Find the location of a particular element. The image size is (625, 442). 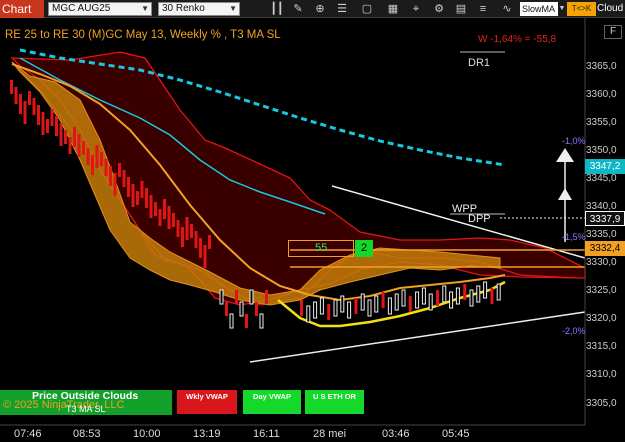

price-tag-cyan: 3347,2 is located at coordinates (605, 166).